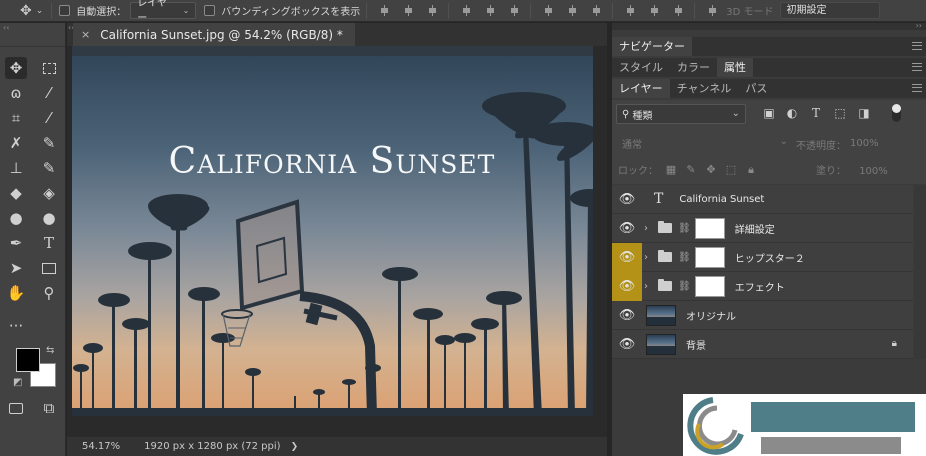 The image size is (926, 456). I want to click on lock-artboard-icon: ⬚, so click(731, 169).